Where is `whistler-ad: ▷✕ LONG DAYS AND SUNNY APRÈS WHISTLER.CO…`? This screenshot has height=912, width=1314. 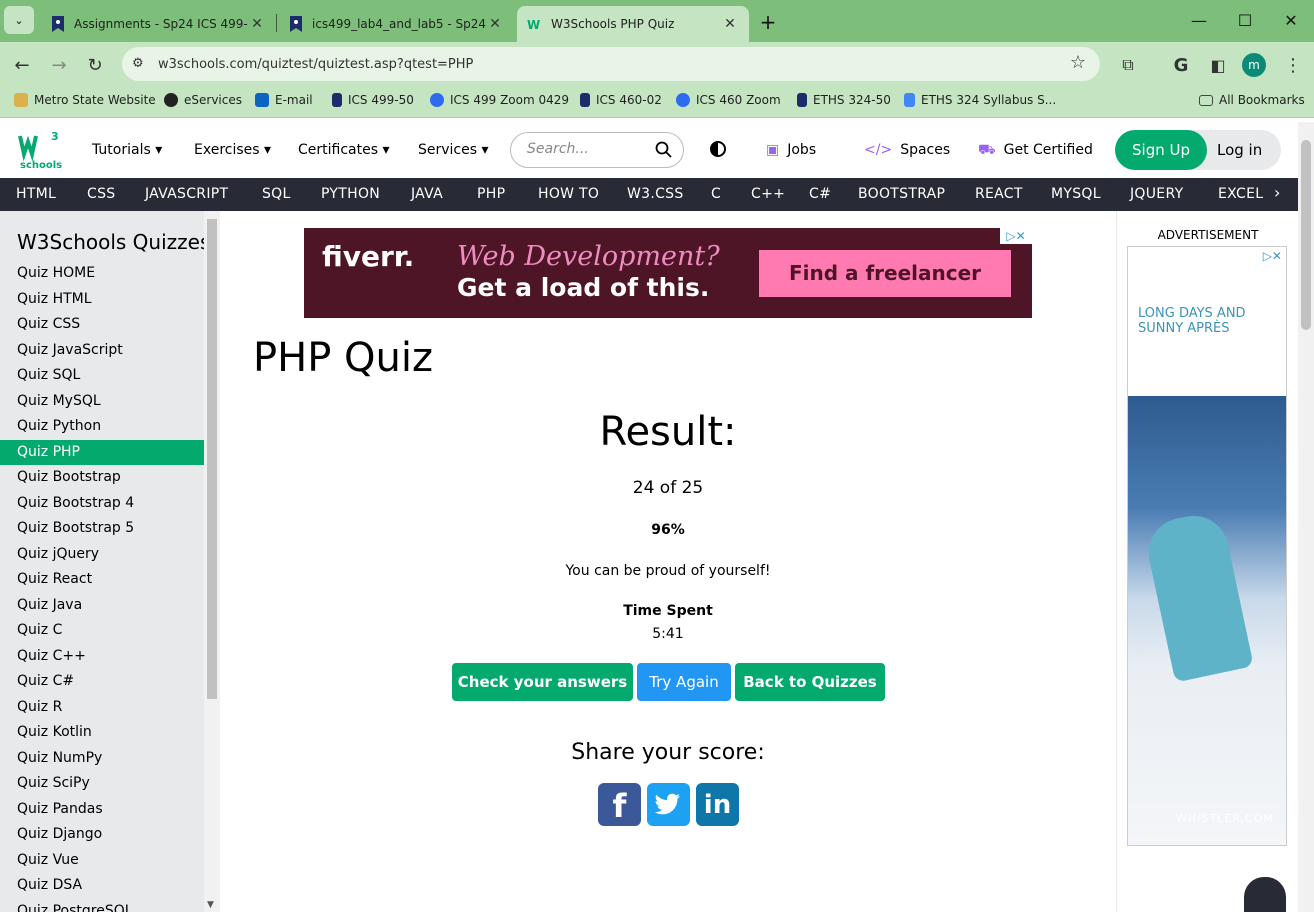 whistler-ad: ▷✕ LONG DAYS AND SUNNY APRÈS WHISTLER.CO… is located at coordinates (1207, 546).